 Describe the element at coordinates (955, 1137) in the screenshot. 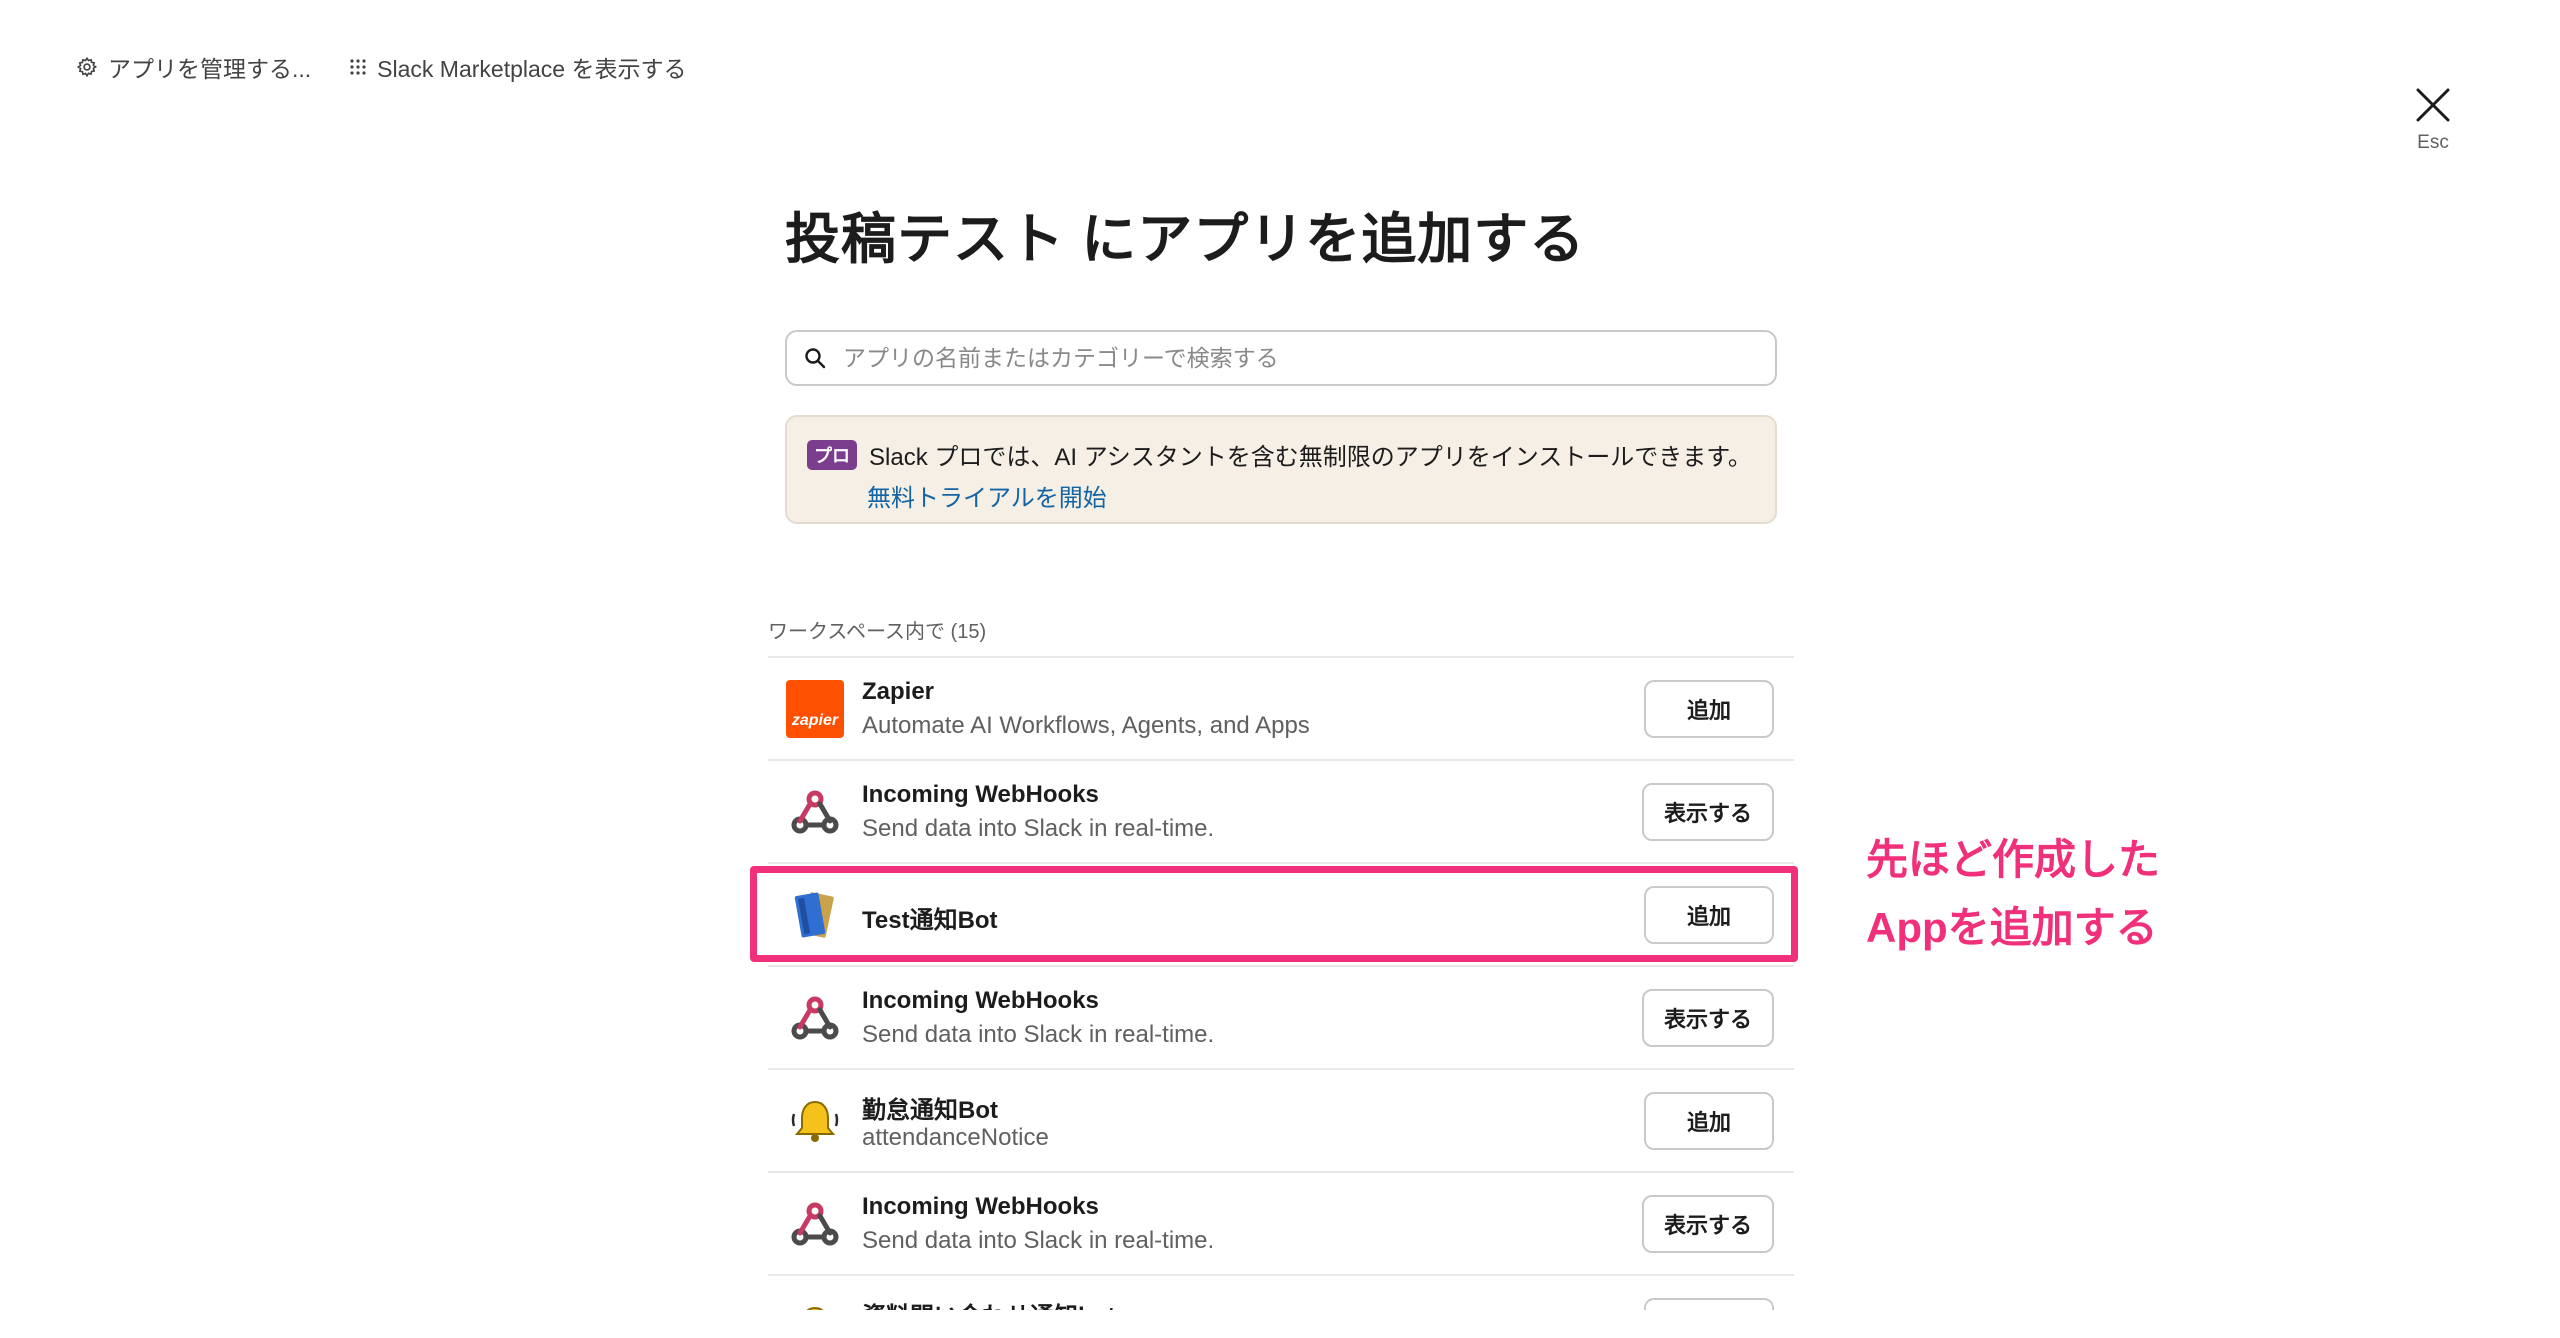

I see `app-description: attendanceNotice` at that location.